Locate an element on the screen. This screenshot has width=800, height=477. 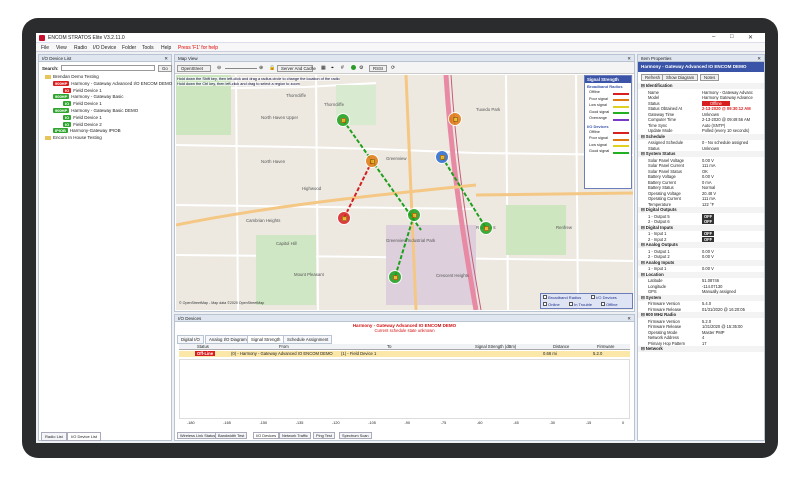
menu-radio: Radio is located at coordinates (80, 48).